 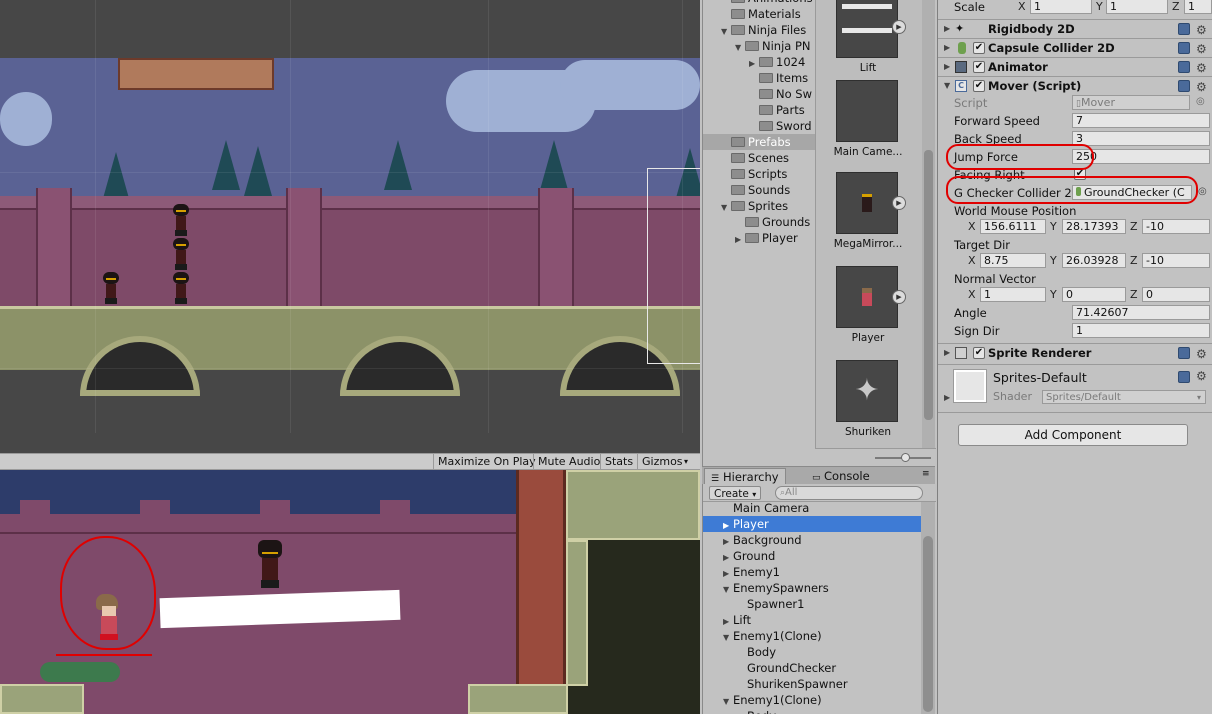 What do you see at coordinates (812, 524) in the screenshot?
I see `hierarchy-item: ▶ Player` at bounding box center [812, 524].